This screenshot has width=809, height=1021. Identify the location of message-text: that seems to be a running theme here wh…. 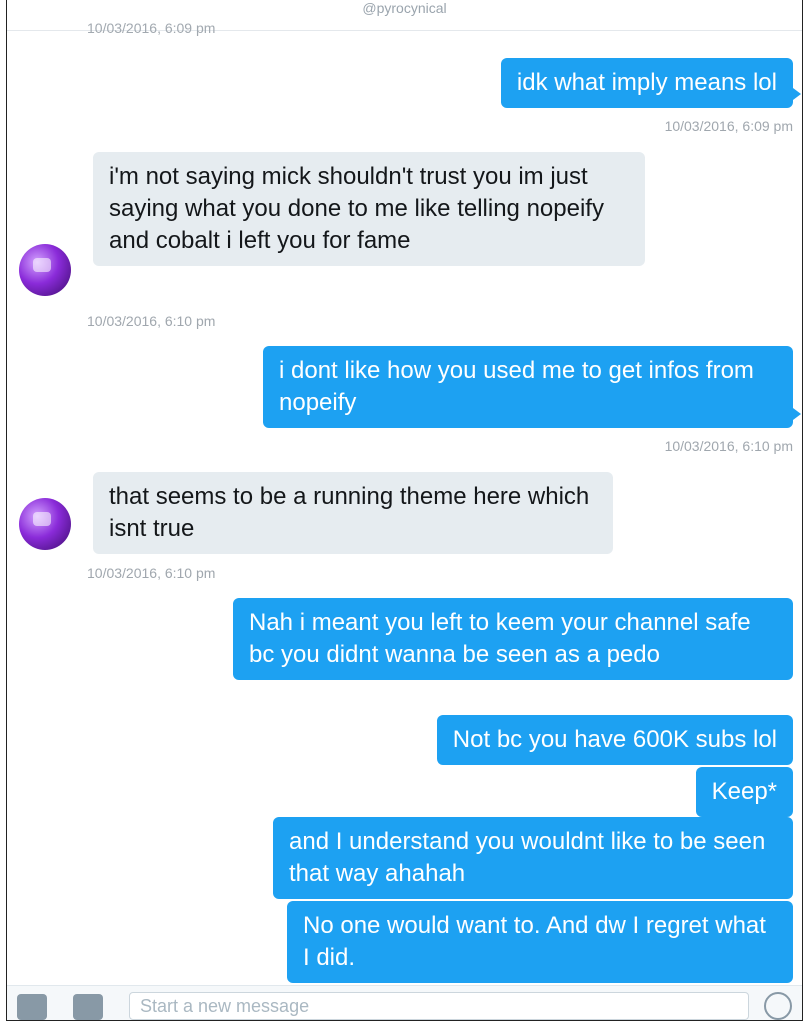
(349, 512).